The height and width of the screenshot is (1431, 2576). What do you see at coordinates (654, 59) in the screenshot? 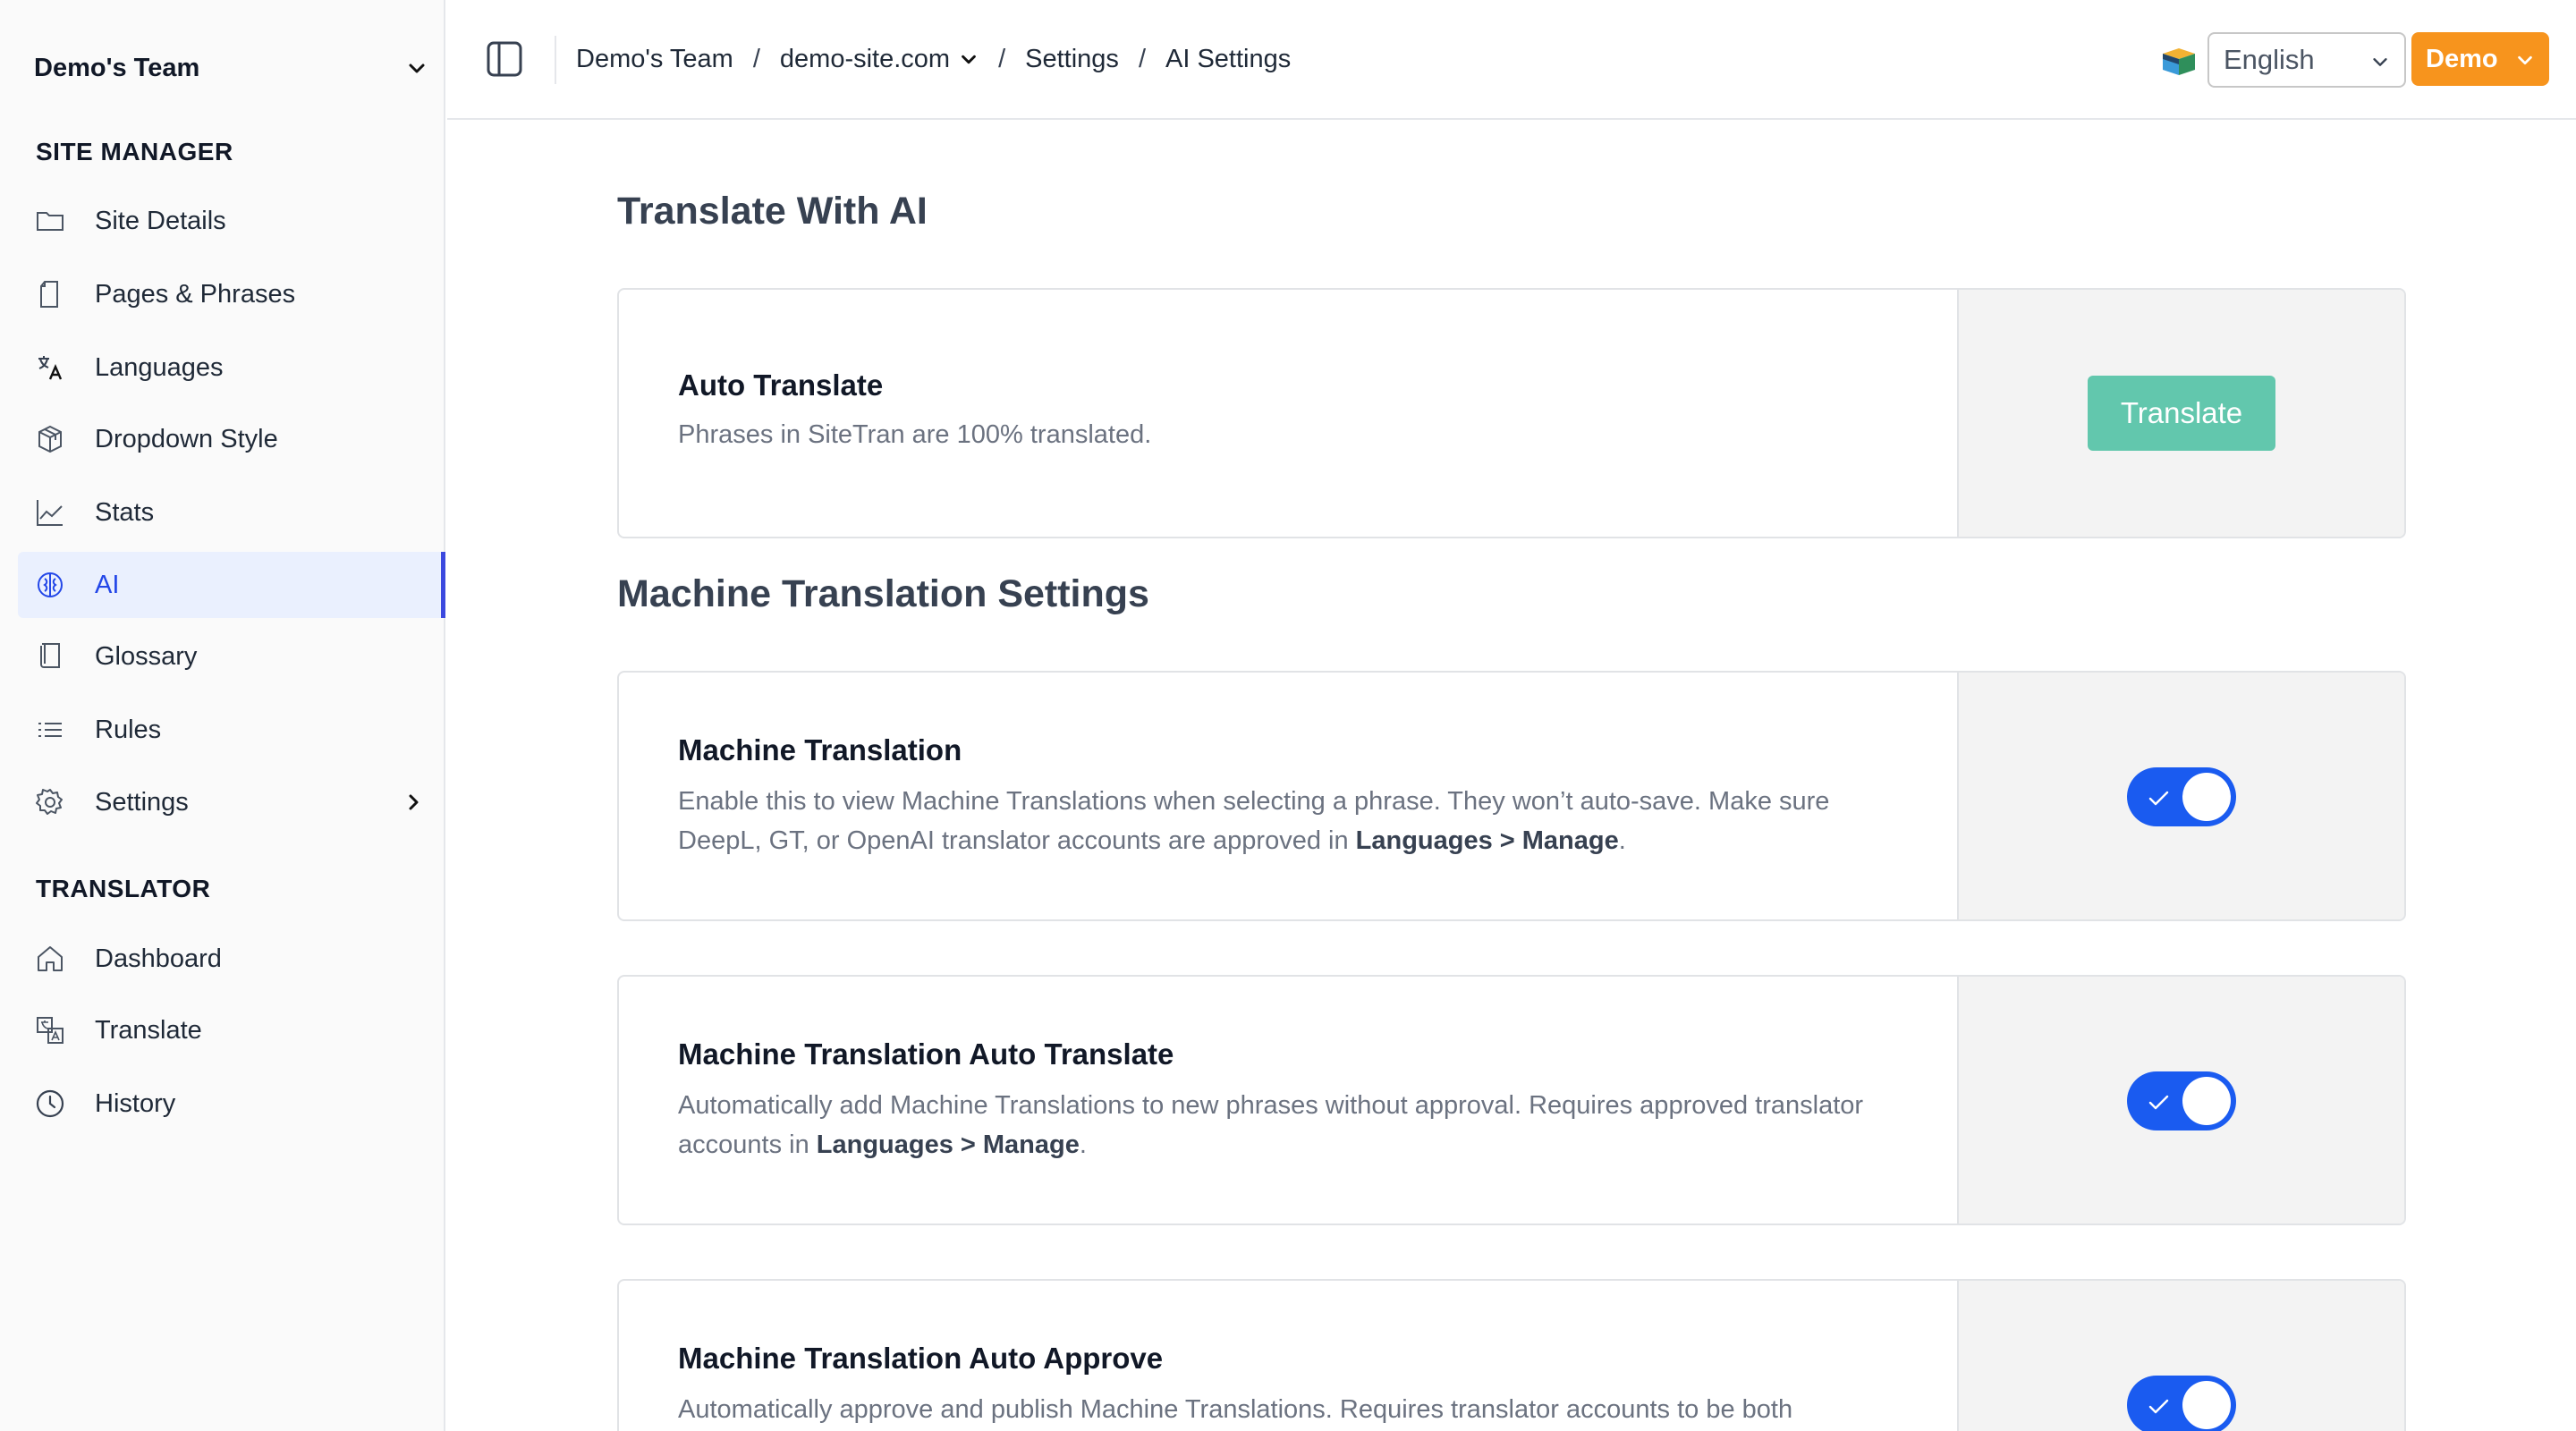
I see `breadcrumb-team: Demo's Team` at bounding box center [654, 59].